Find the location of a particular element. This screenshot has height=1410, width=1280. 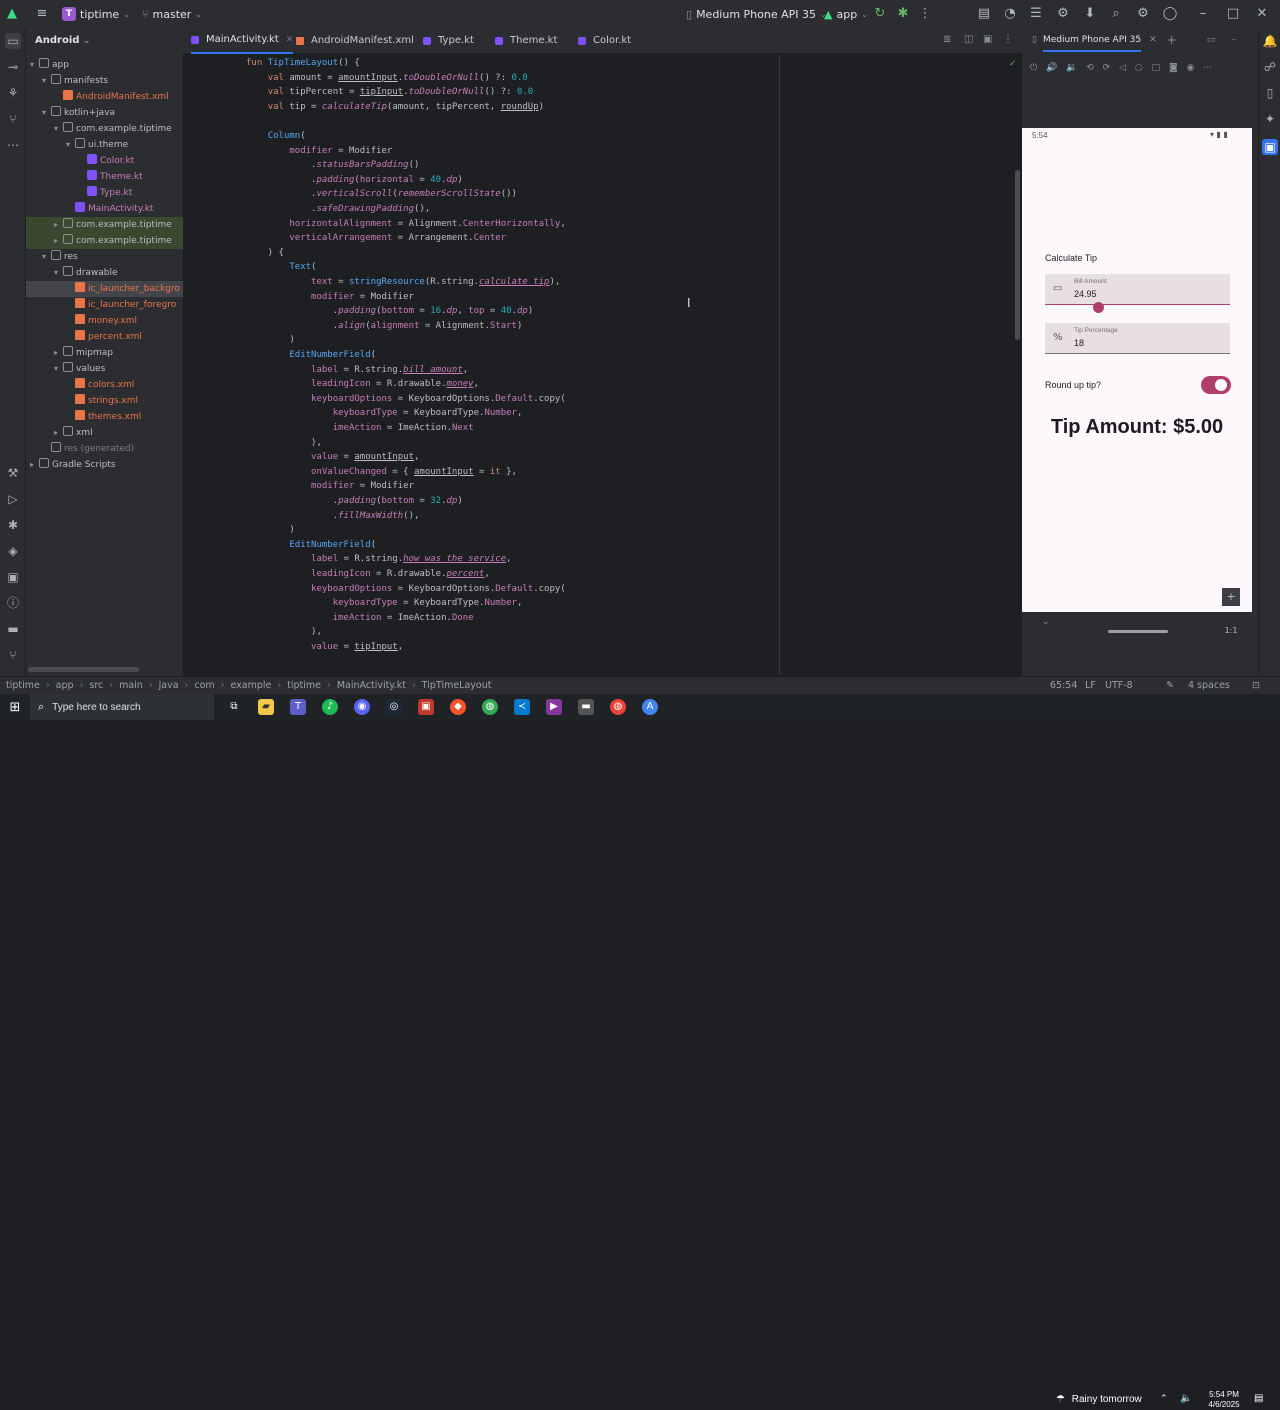

code-line: value = tipInput, is located at coordinates (324, 647).